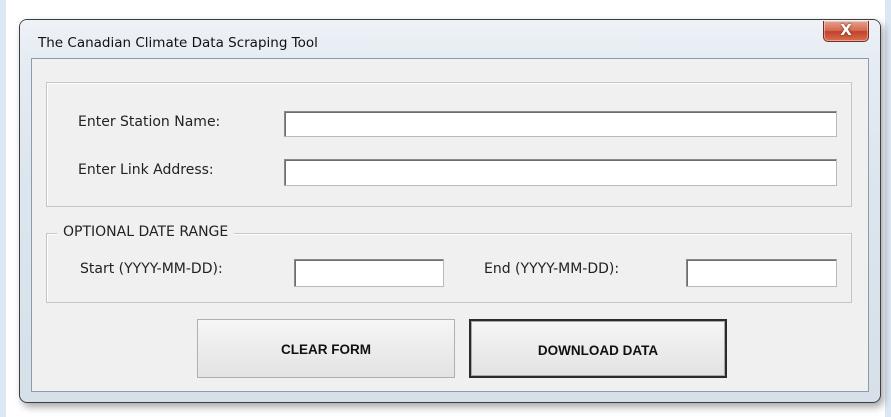 Image resolution: width=891 pixels, height=417 pixels. What do you see at coordinates (598, 348) in the screenshot?
I see `download-data-button: DOWNLOAD DATA` at bounding box center [598, 348].